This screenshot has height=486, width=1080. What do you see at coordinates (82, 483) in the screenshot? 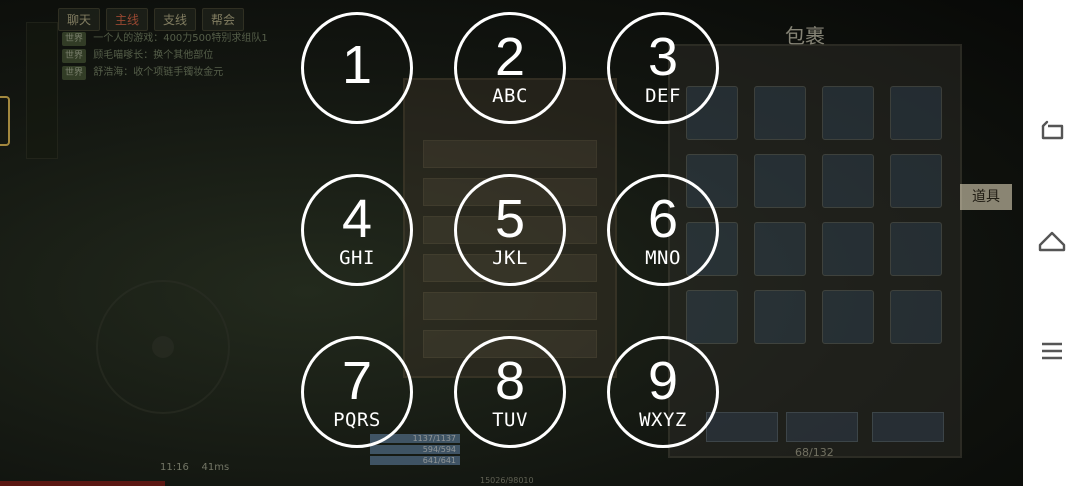
I see `bottom-bar-accent` at bounding box center [82, 483].